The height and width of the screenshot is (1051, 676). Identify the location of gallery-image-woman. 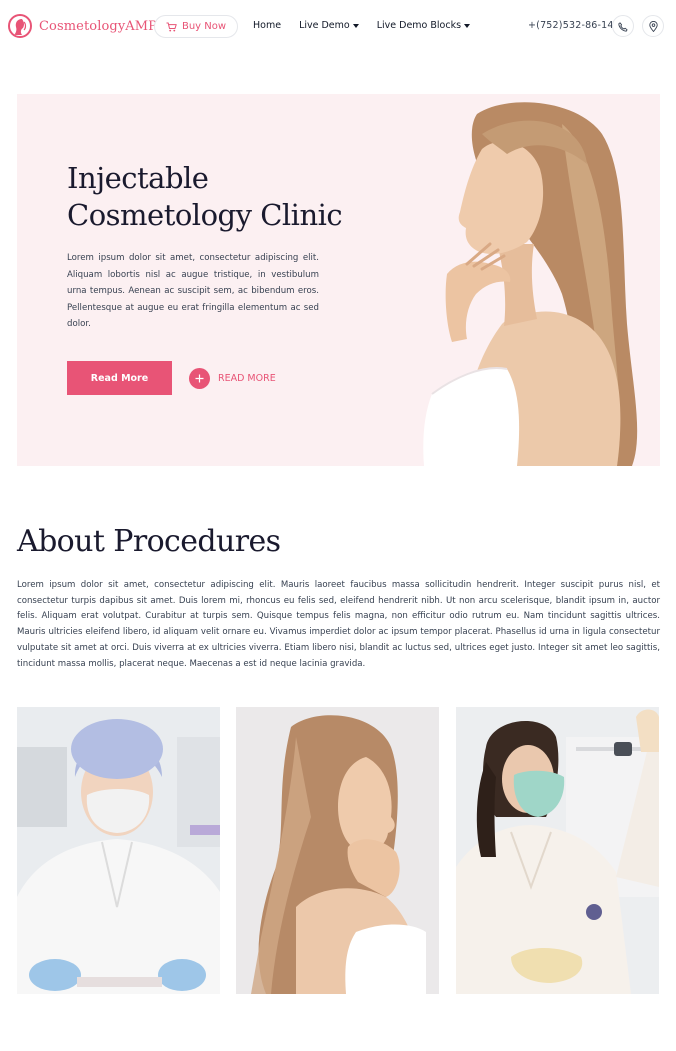
(337, 850).